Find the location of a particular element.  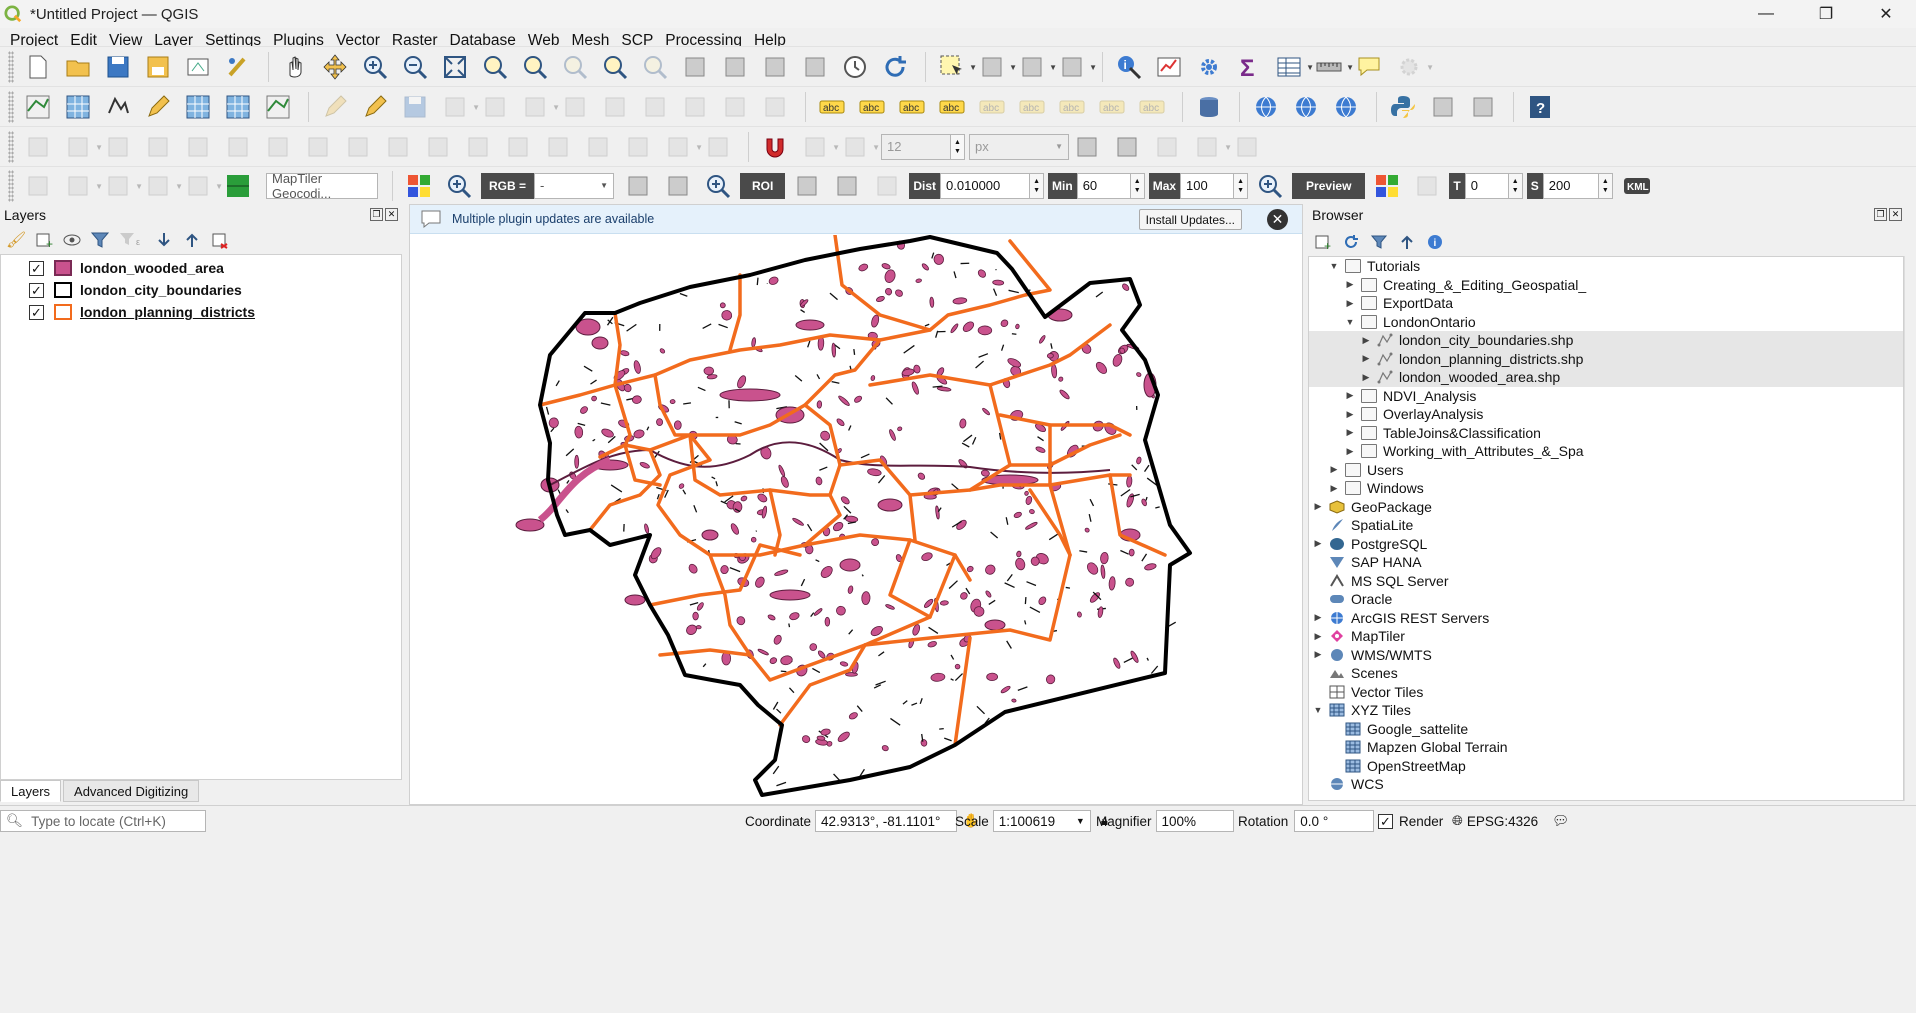

scp-zoom-preview-button is located at coordinates (1270, 186).